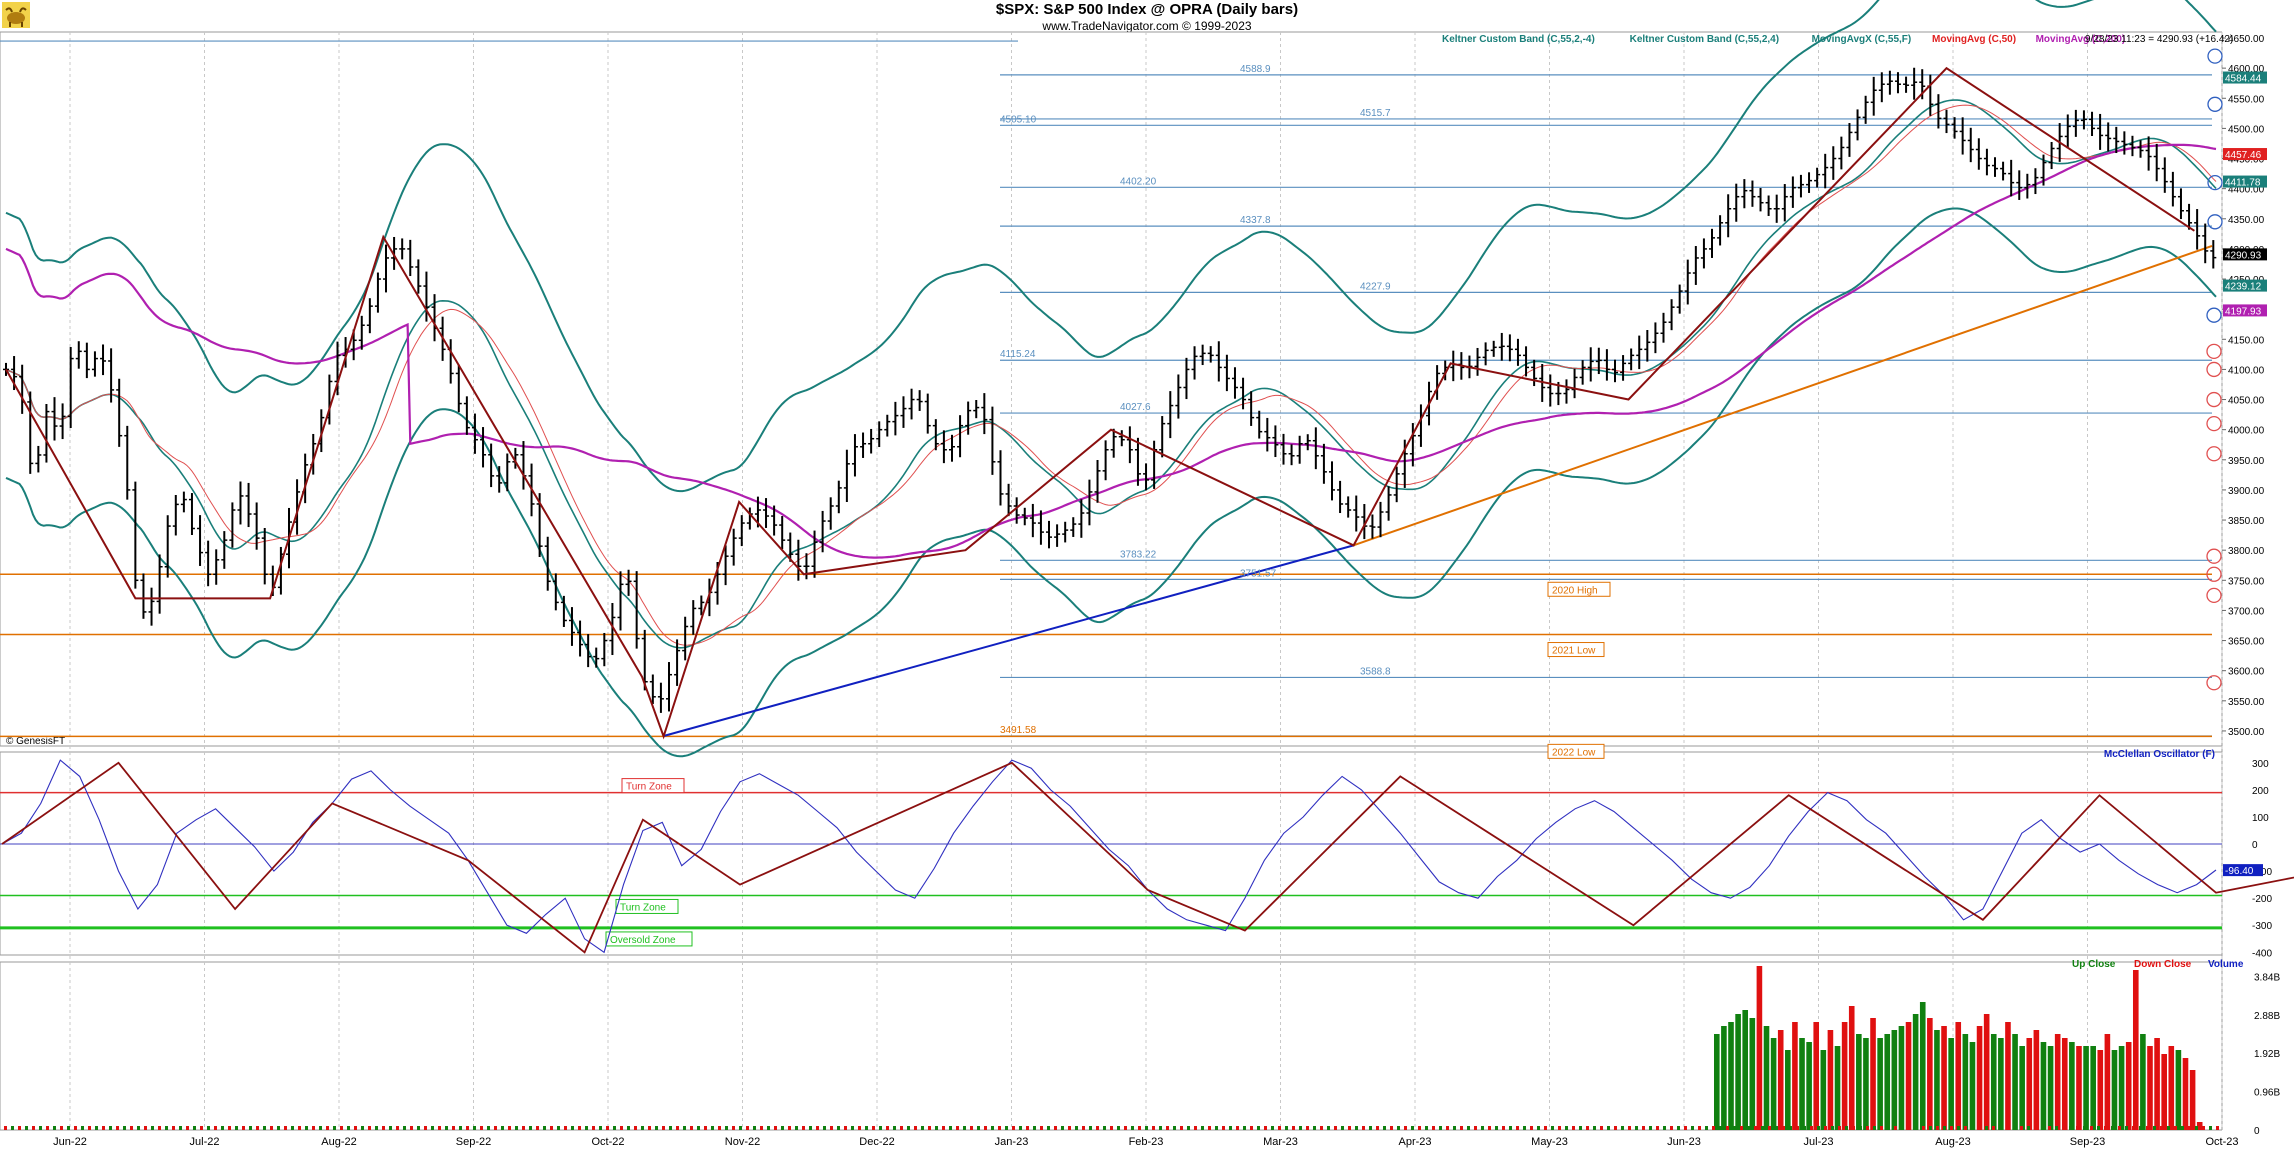  Describe the element at coordinates (1414, 1142) in the screenshot. I see `x-tick-label: Apr-23` at that location.